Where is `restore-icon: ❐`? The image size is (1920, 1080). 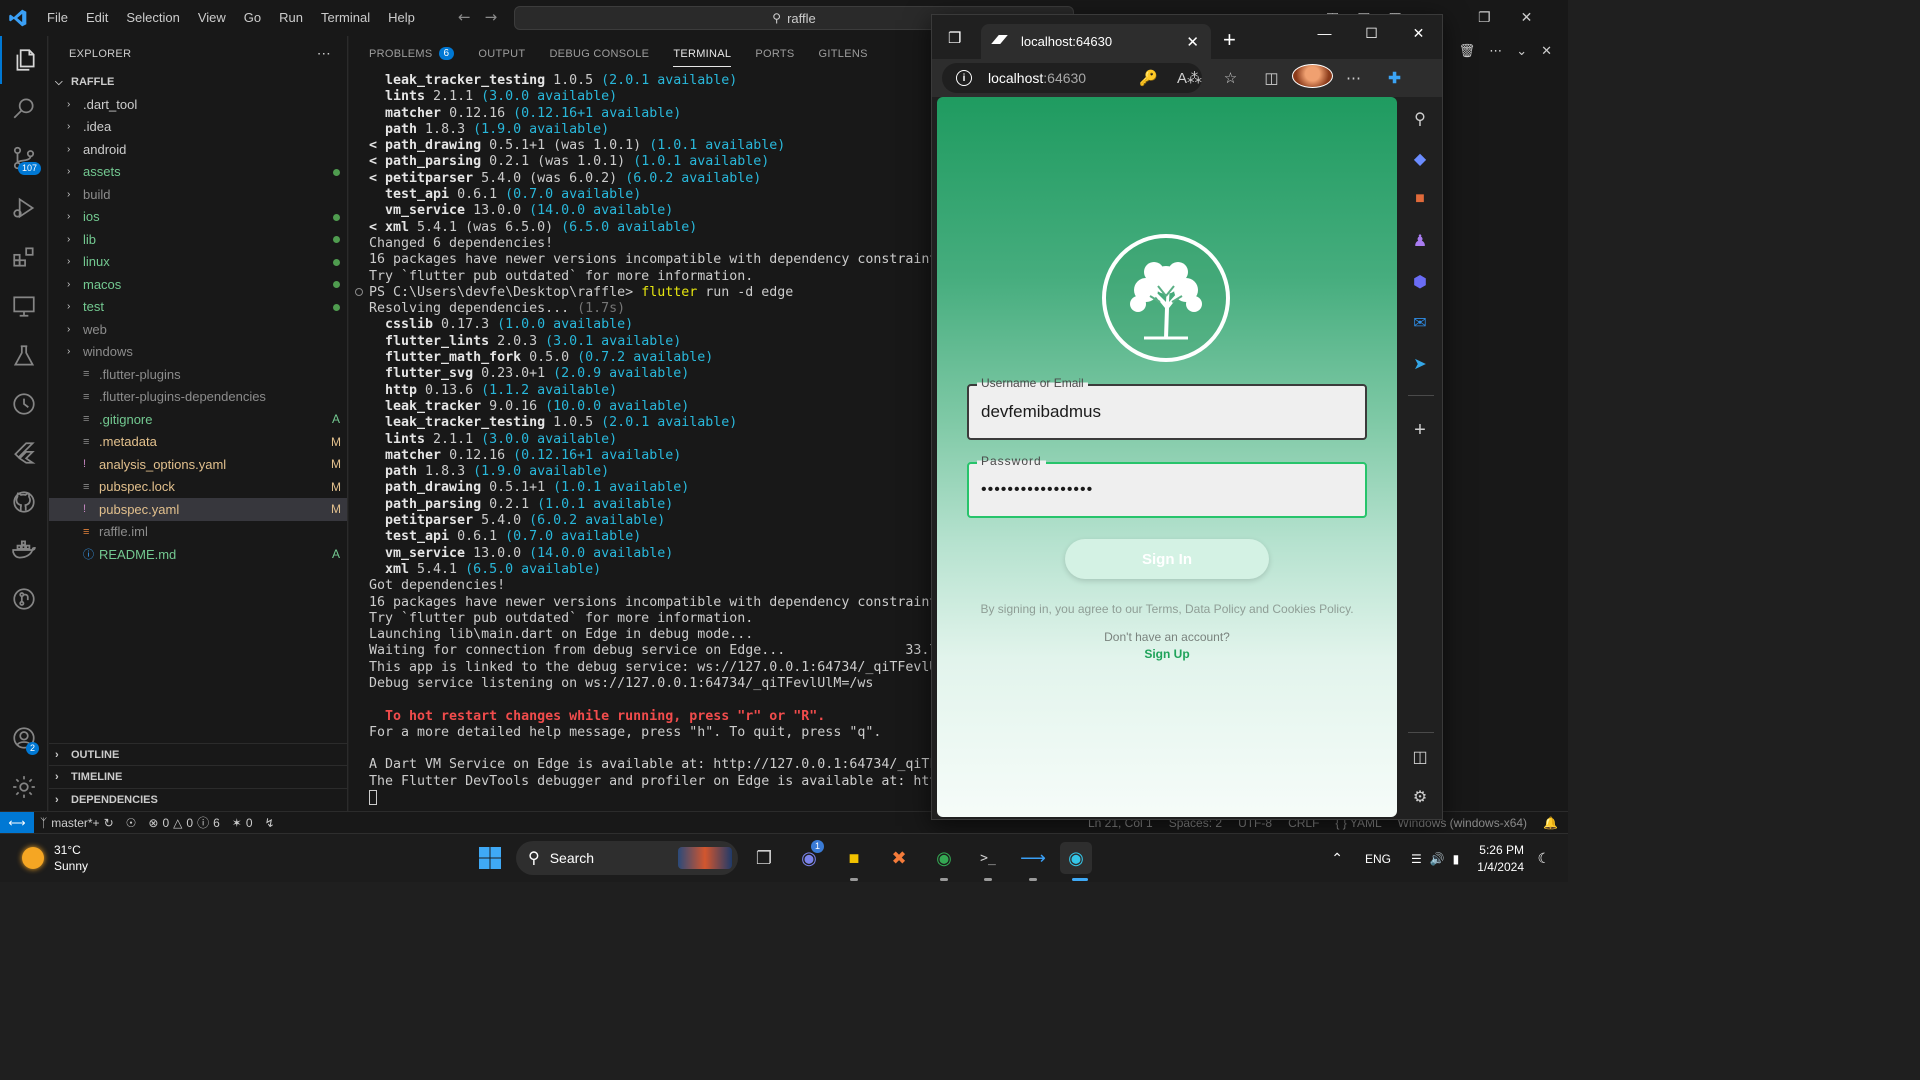 restore-icon: ❐ is located at coordinates (1484, 18).